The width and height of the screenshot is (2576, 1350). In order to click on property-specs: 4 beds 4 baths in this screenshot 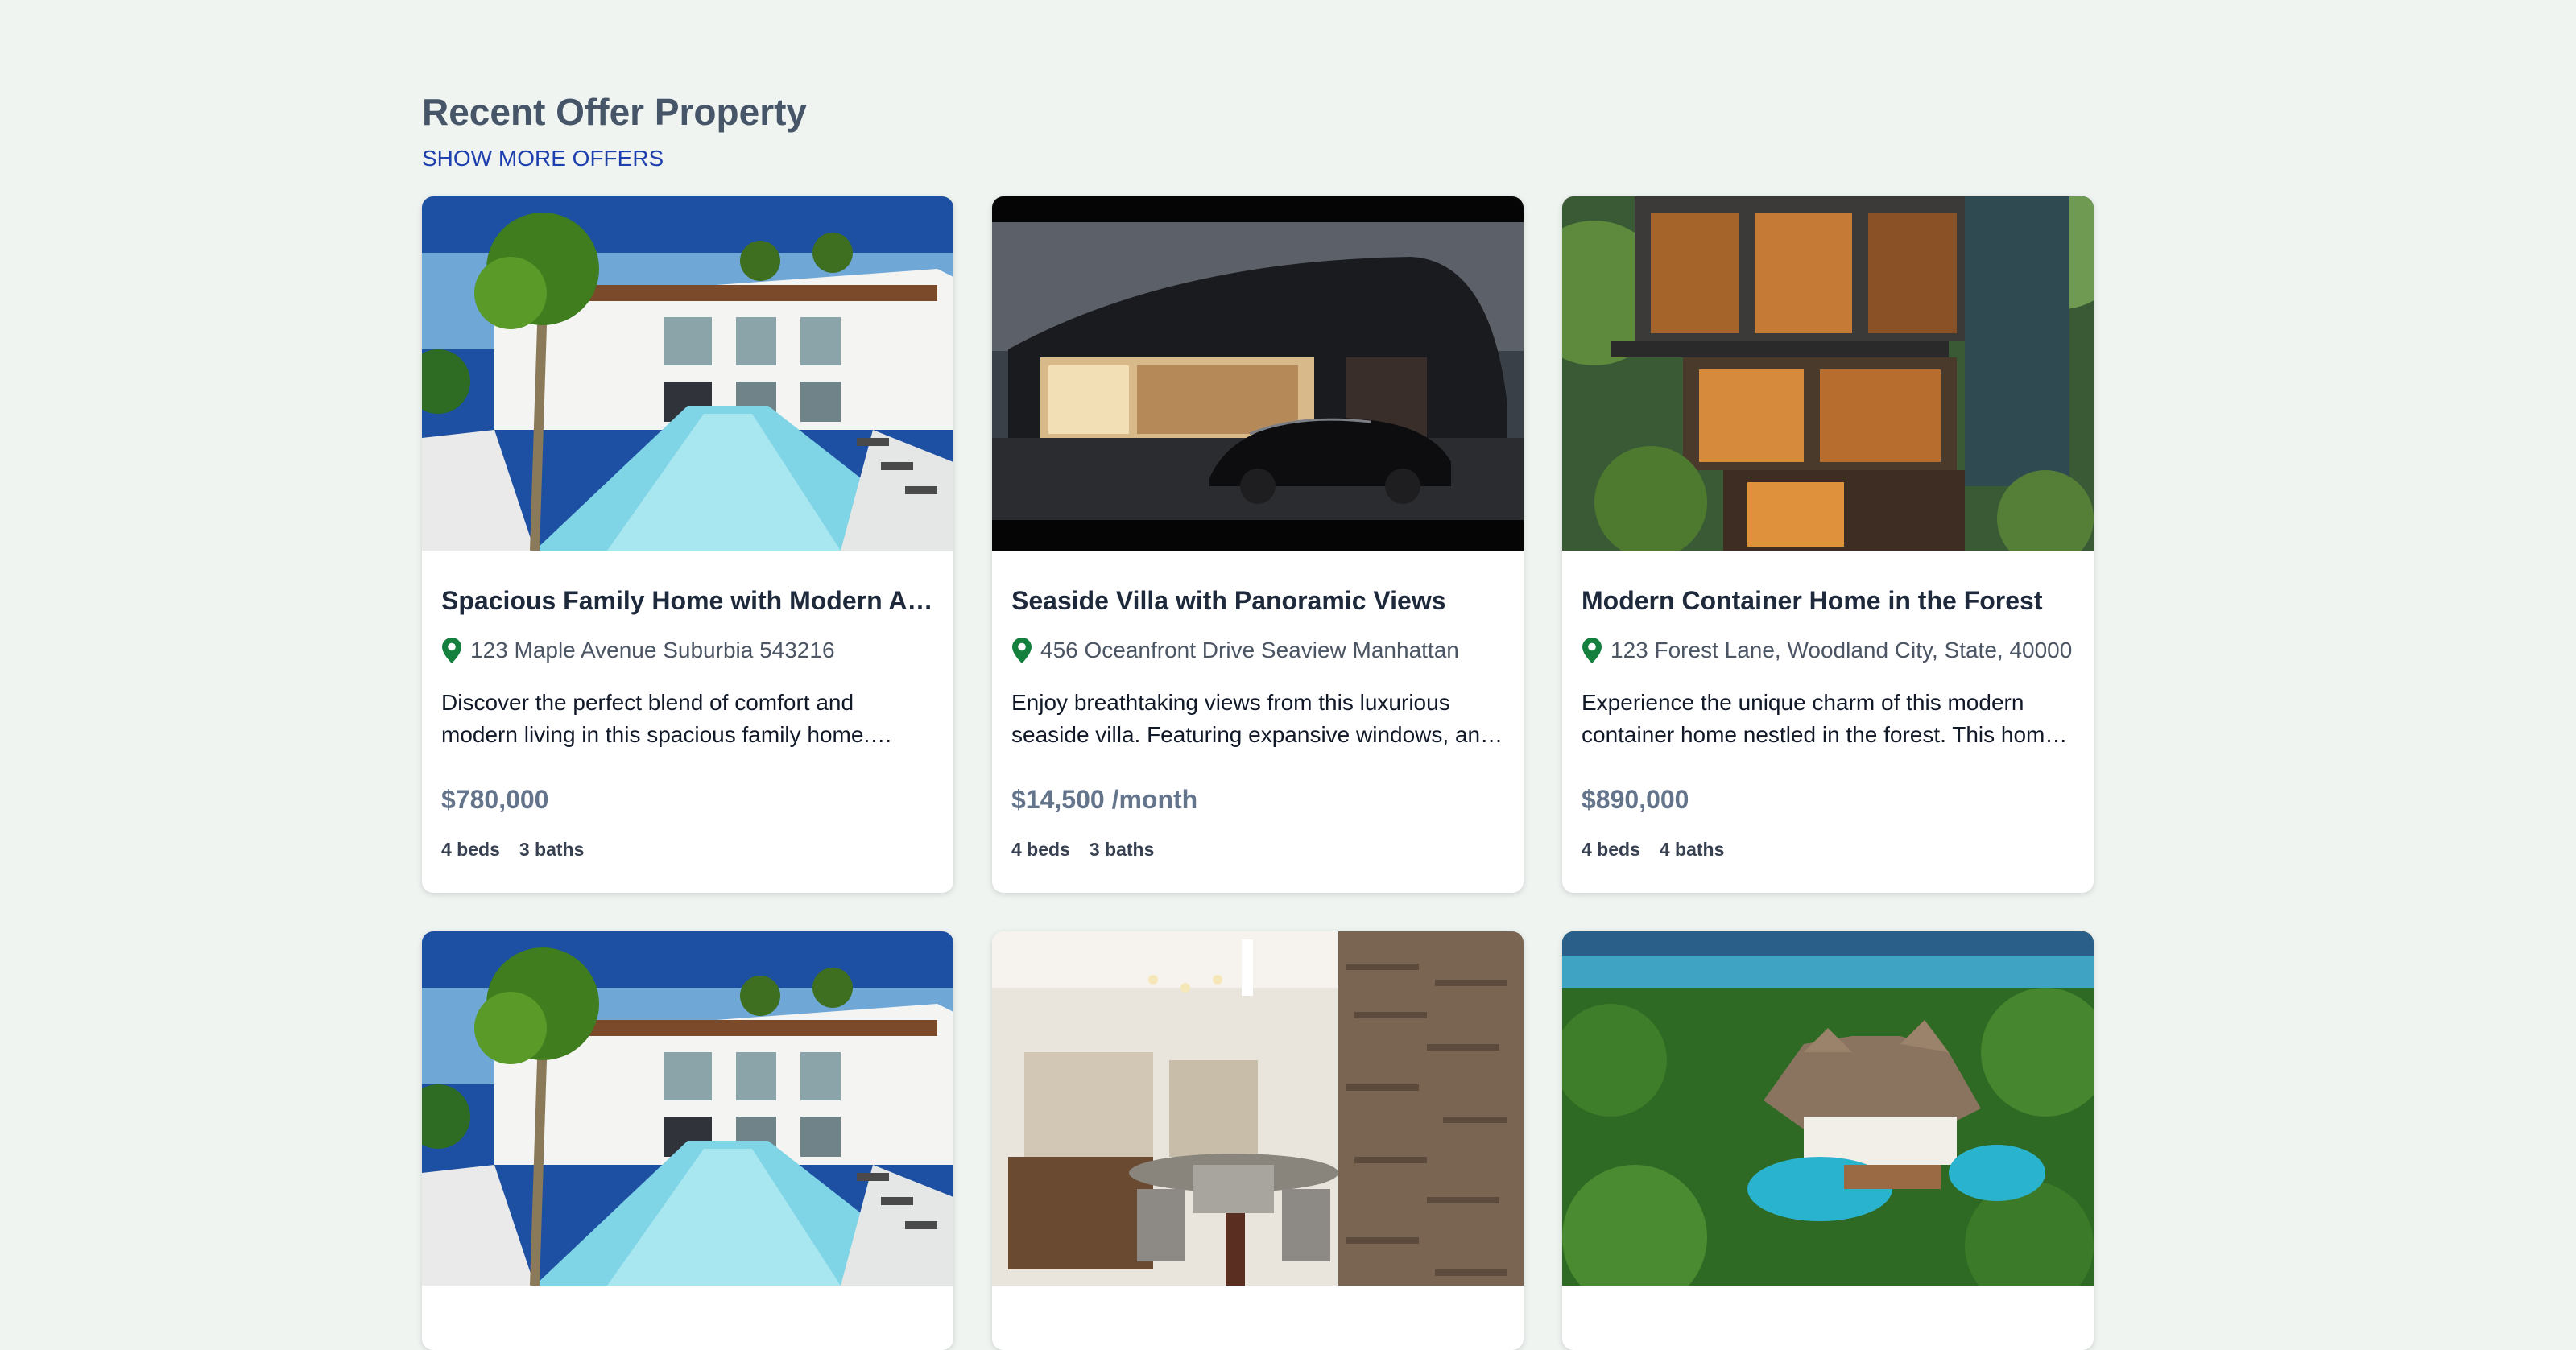, I will do `click(1828, 850)`.